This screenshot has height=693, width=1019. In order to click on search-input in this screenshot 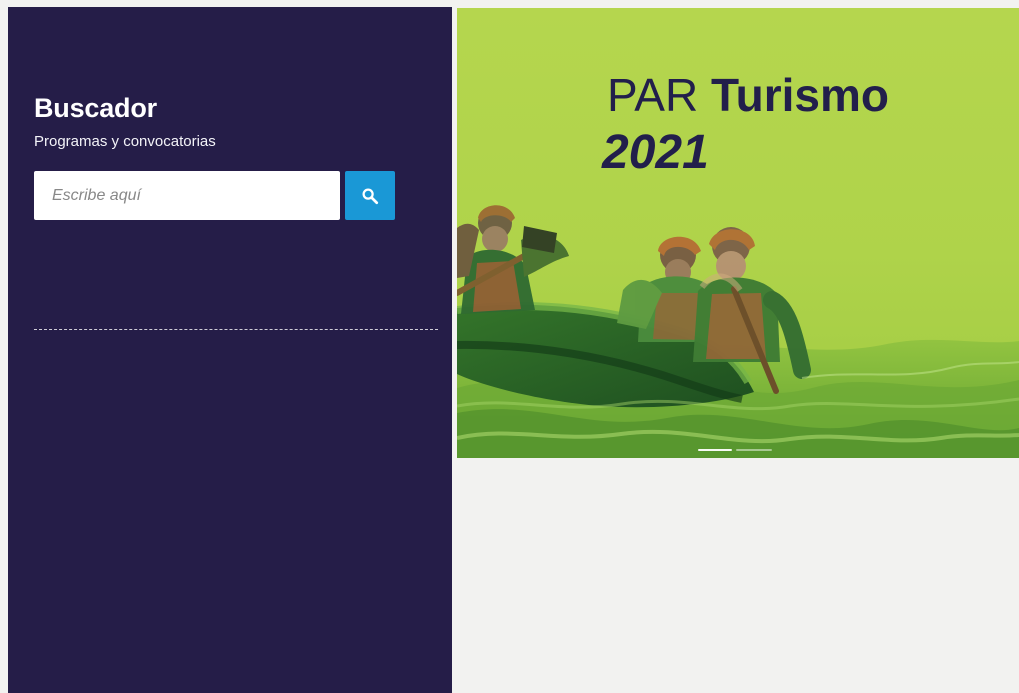, I will do `click(187, 195)`.